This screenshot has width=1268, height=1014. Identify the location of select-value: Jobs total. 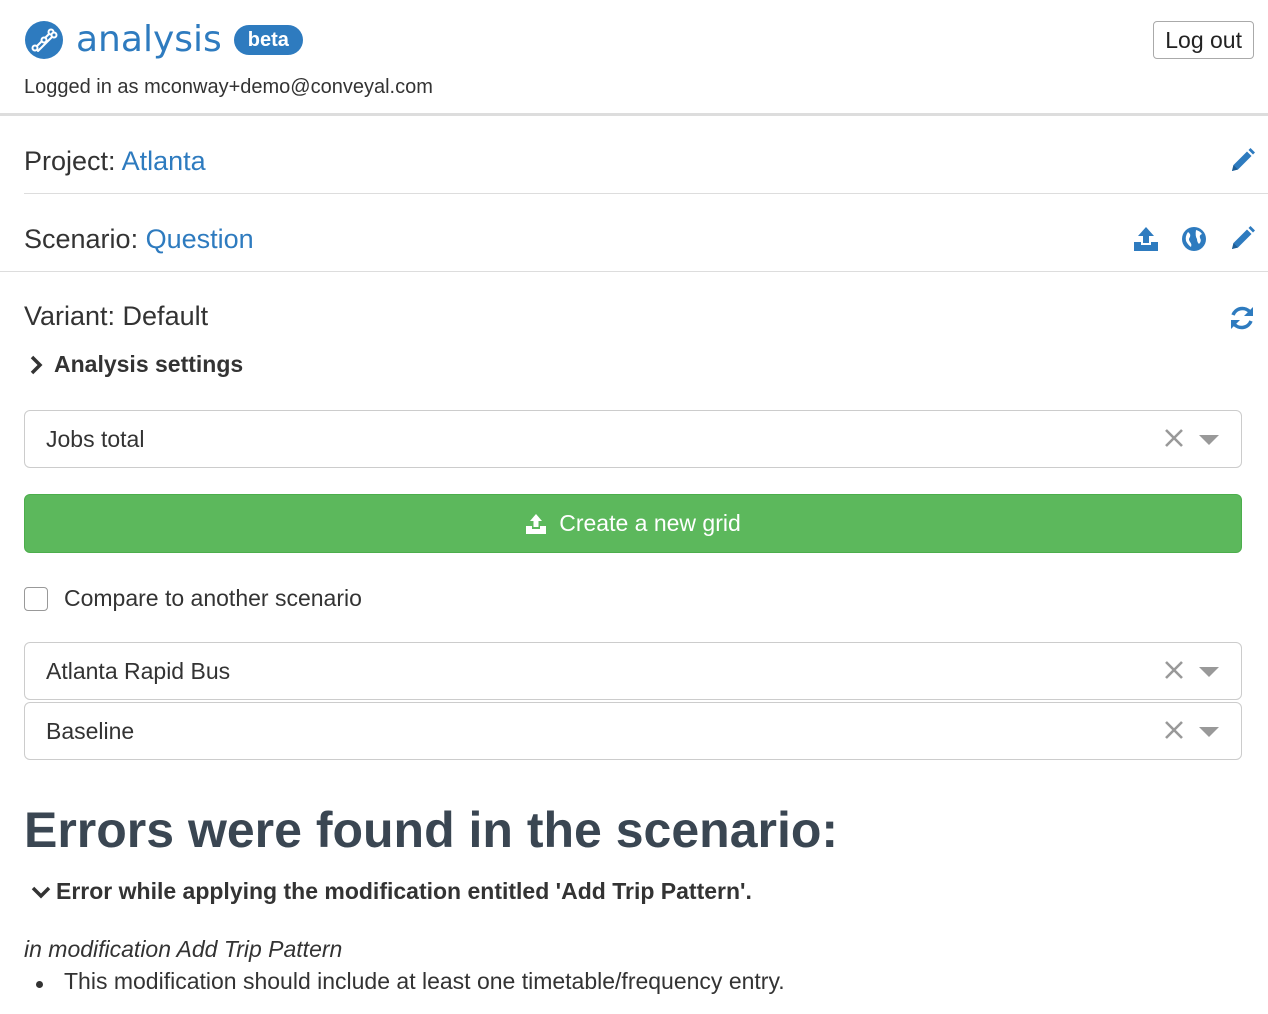
(95, 439).